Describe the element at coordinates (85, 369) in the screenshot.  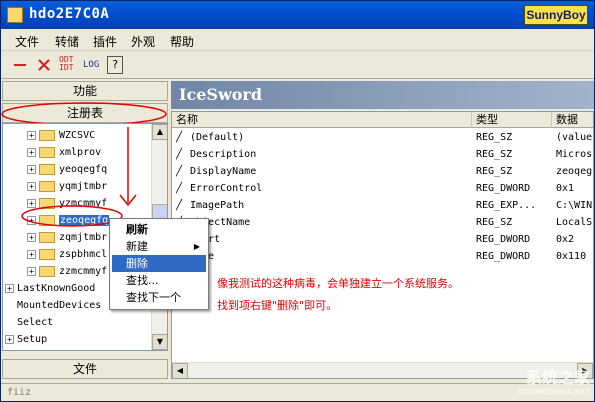
I see `file-footer: 文件` at that location.